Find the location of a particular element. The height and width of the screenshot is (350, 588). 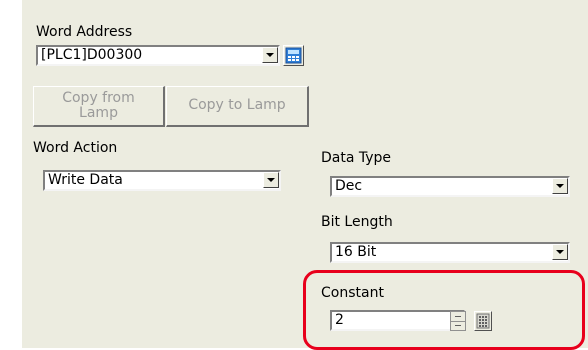

bit-length-value: 16 Bit is located at coordinates (356, 252).